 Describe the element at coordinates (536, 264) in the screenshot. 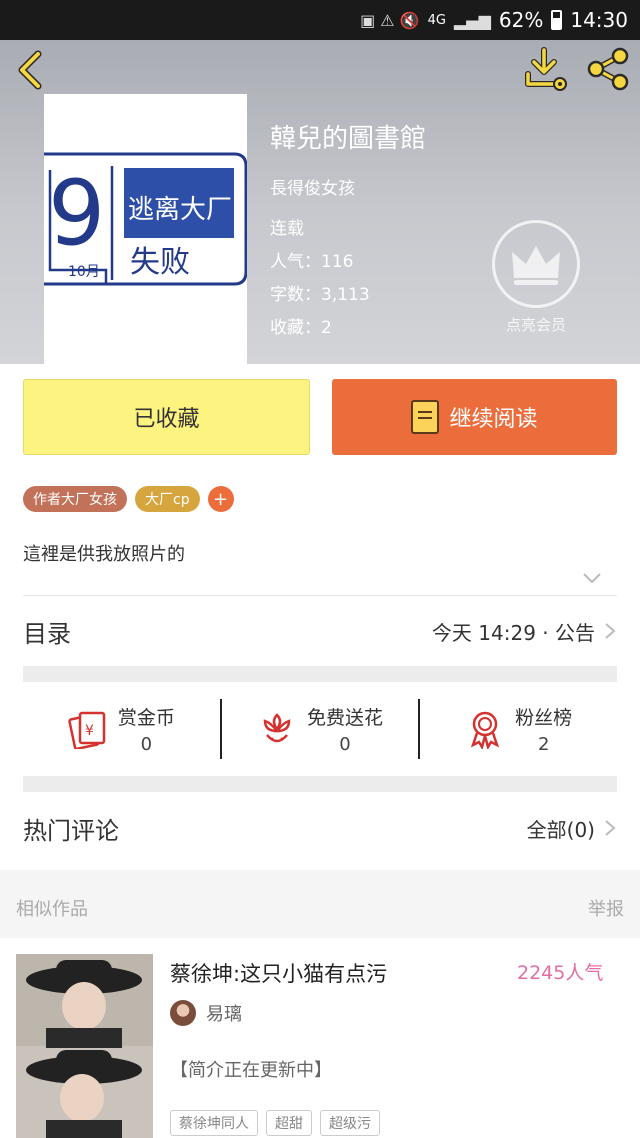

I see `crown-icon` at that location.